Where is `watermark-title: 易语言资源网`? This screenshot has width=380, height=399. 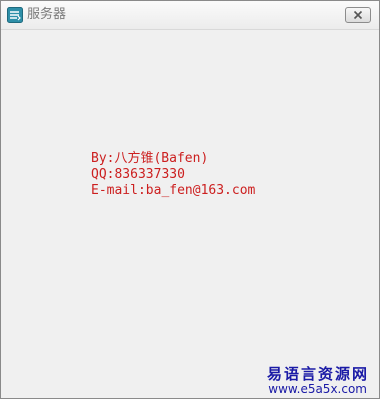
watermark-title: 易语言资源网 is located at coordinates (317, 374).